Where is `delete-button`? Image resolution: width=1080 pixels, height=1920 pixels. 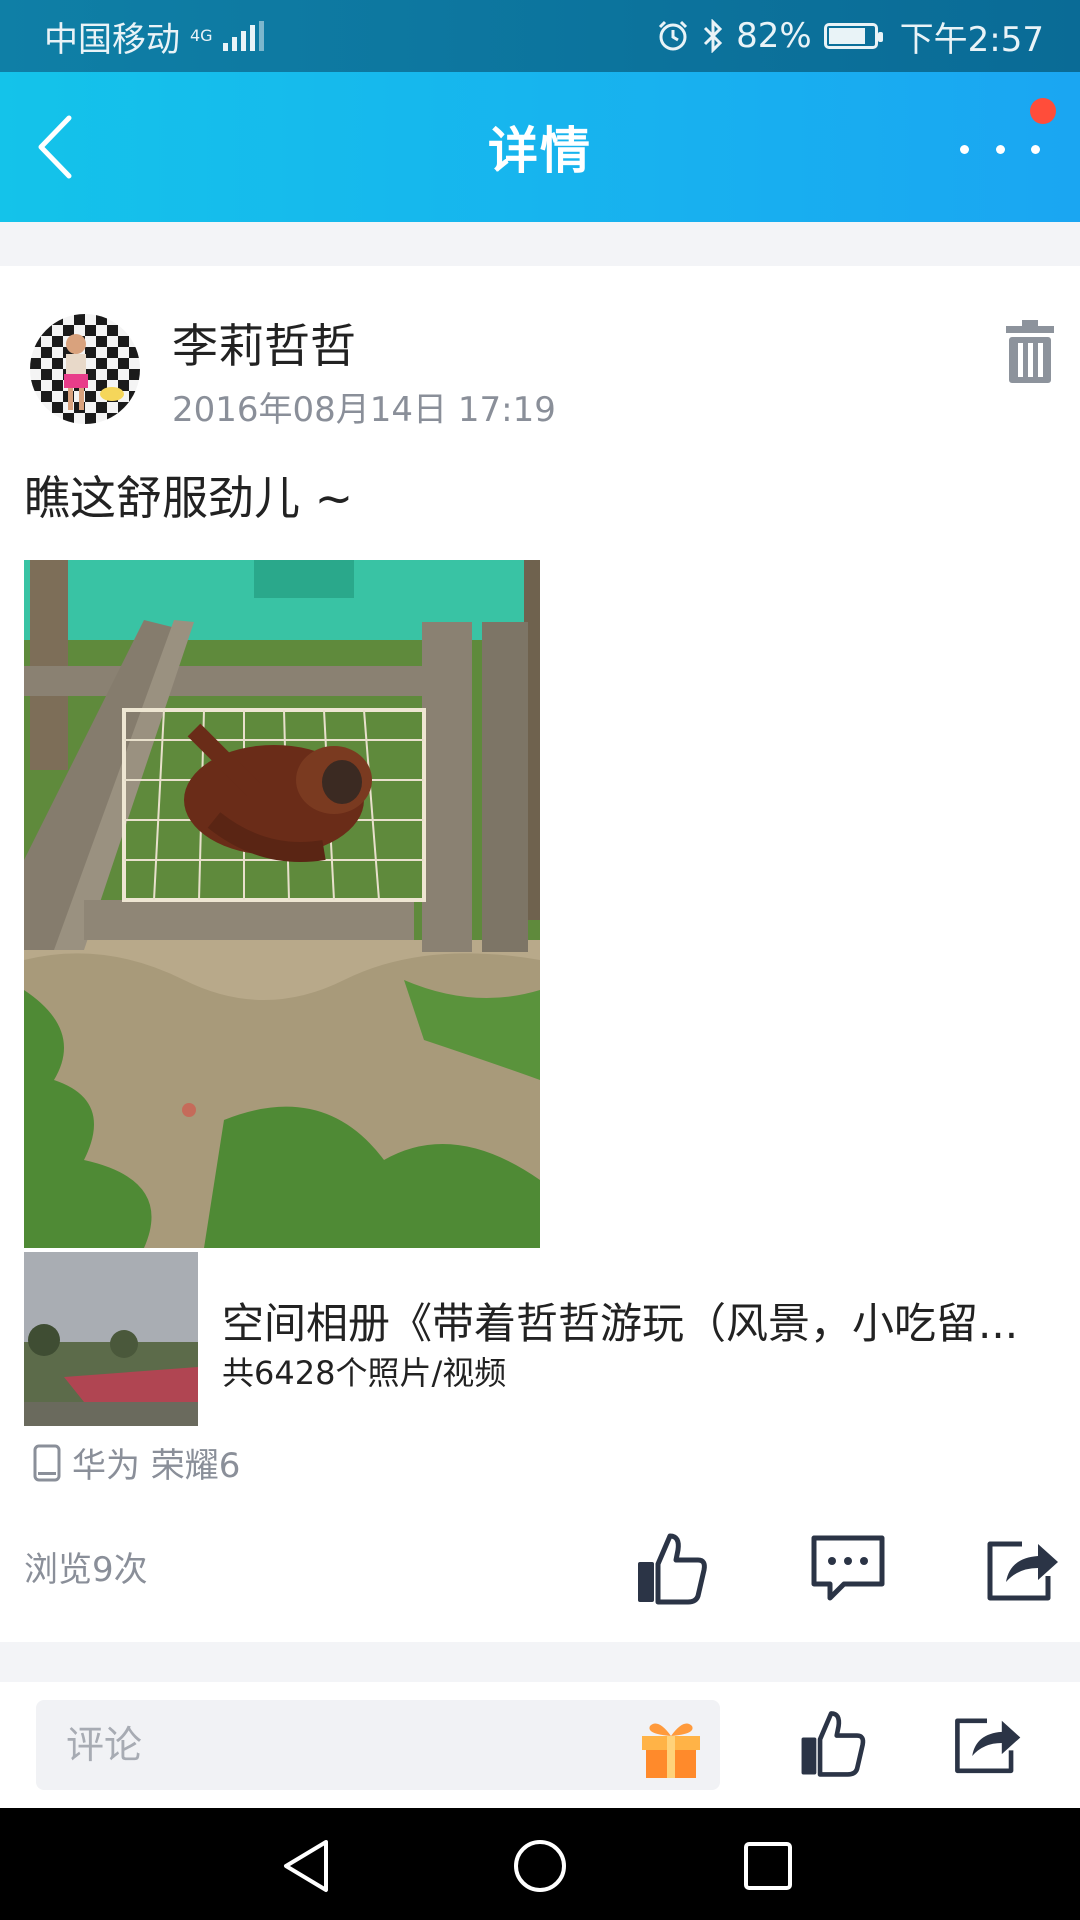 delete-button is located at coordinates (1030, 351).